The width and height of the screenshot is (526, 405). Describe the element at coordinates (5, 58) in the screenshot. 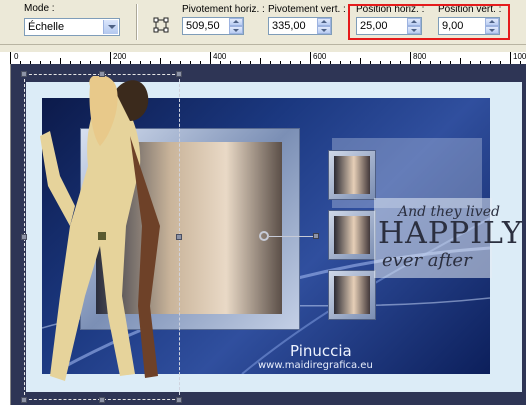

I see `ruler-corner` at that location.